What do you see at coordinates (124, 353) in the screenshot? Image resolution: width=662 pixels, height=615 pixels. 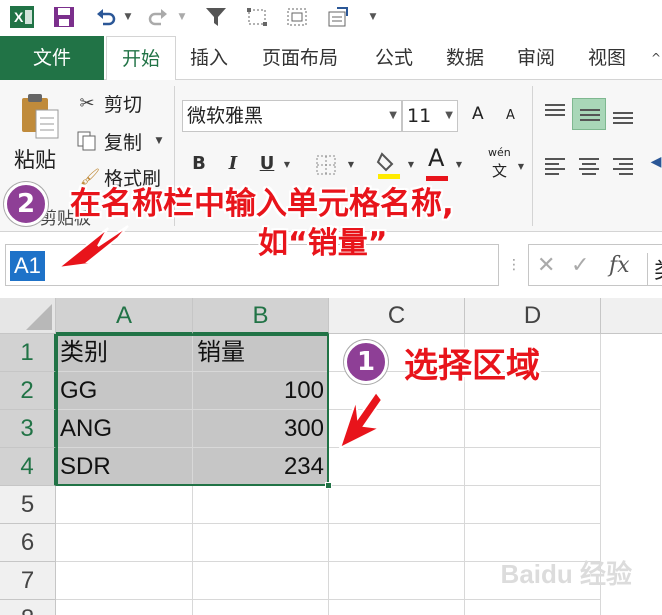 I see `cell-a1: 类别` at bounding box center [124, 353].